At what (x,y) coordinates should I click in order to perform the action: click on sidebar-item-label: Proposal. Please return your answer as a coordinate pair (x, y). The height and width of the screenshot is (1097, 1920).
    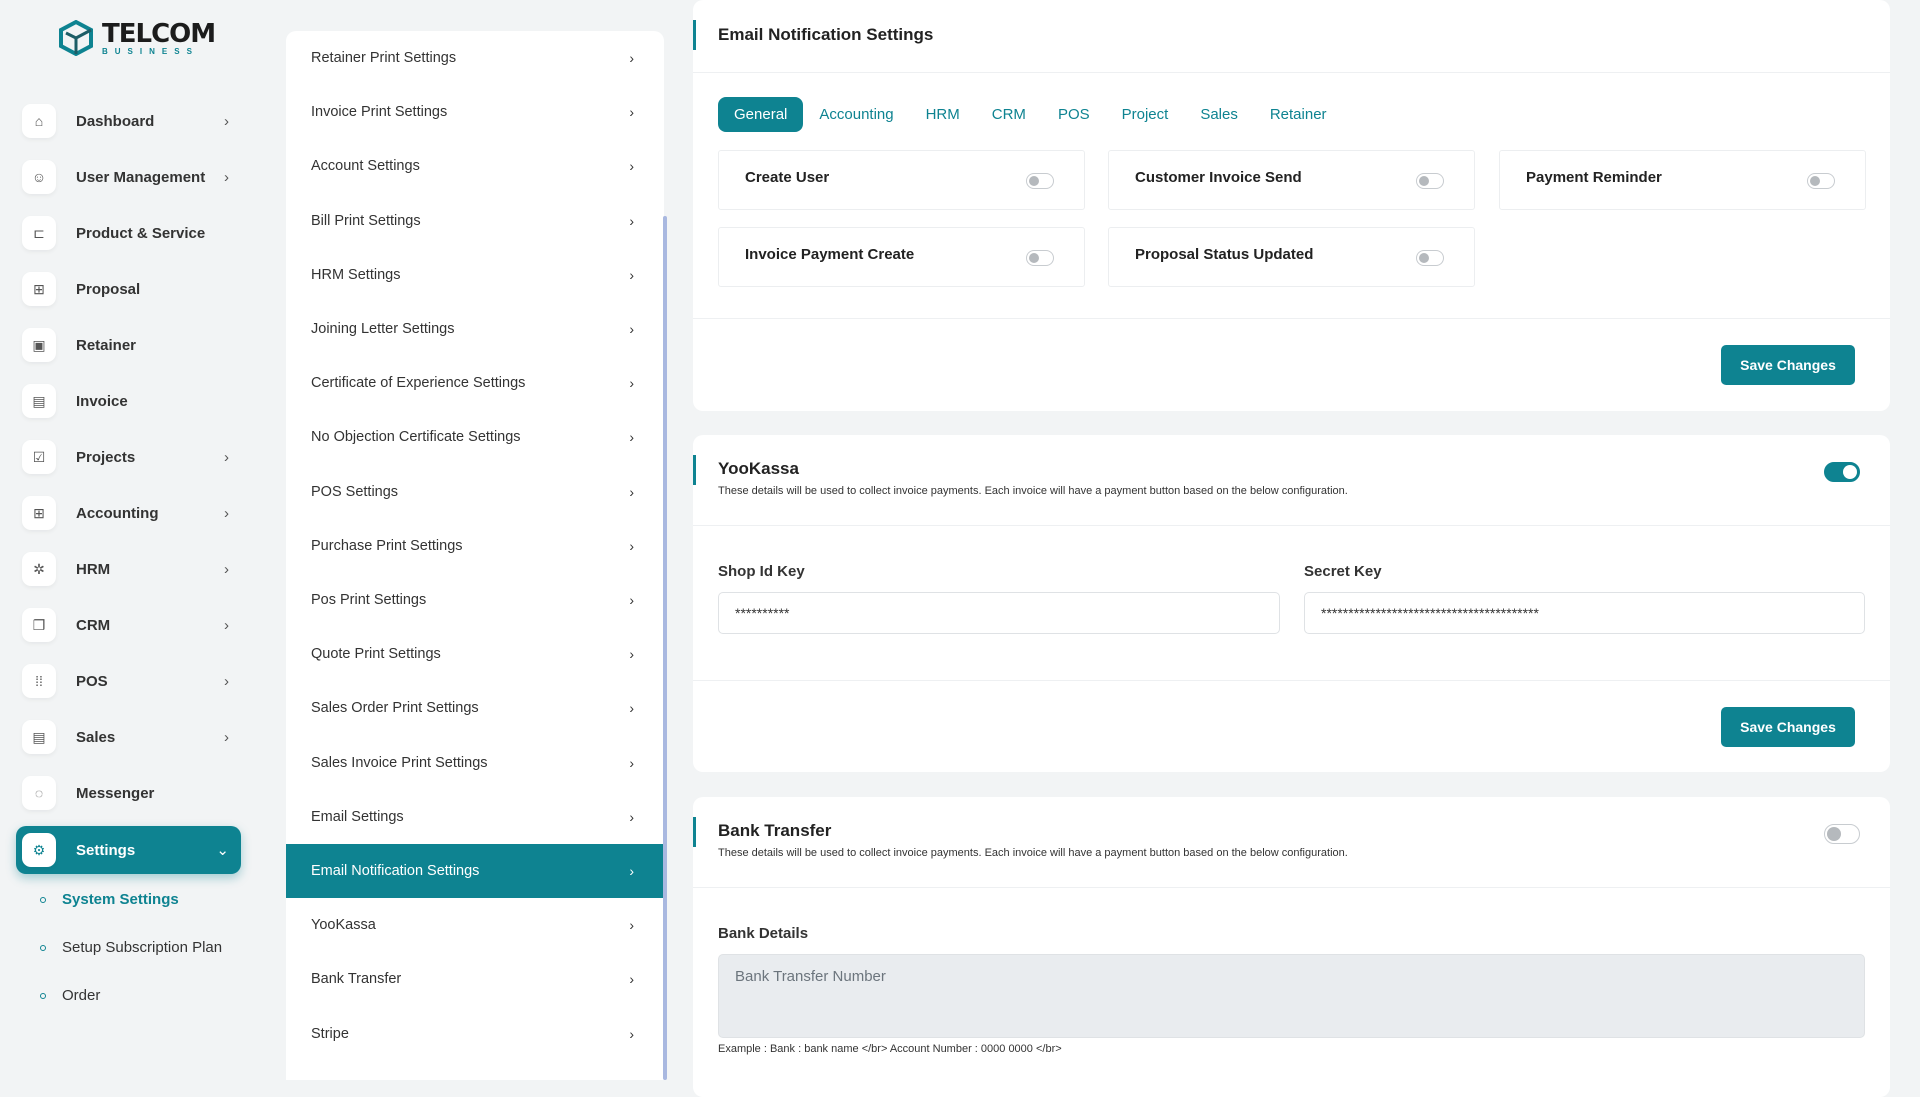
    Looking at the image, I should click on (108, 289).